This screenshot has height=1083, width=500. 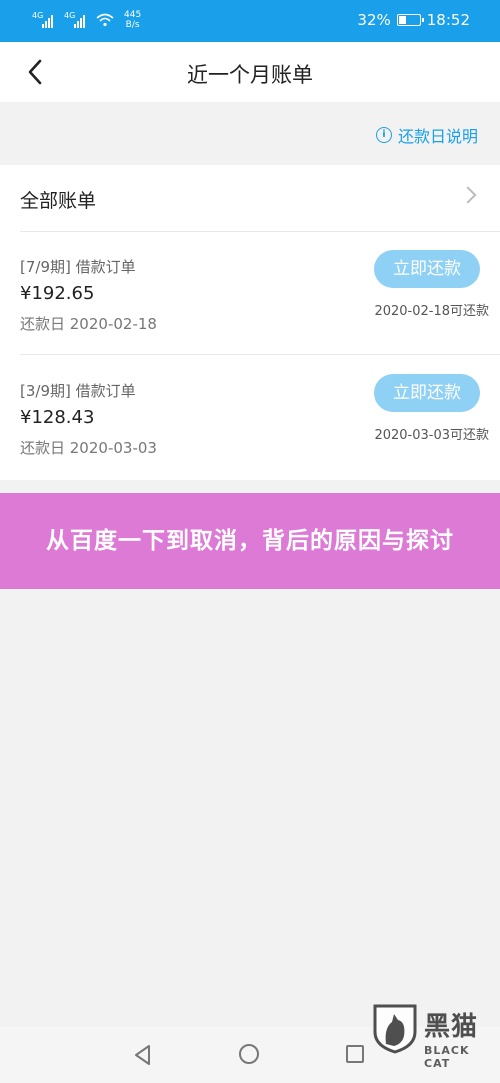 What do you see at coordinates (447, 1057) in the screenshot?
I see `watermark-en-text: BLACK CAT` at bounding box center [447, 1057].